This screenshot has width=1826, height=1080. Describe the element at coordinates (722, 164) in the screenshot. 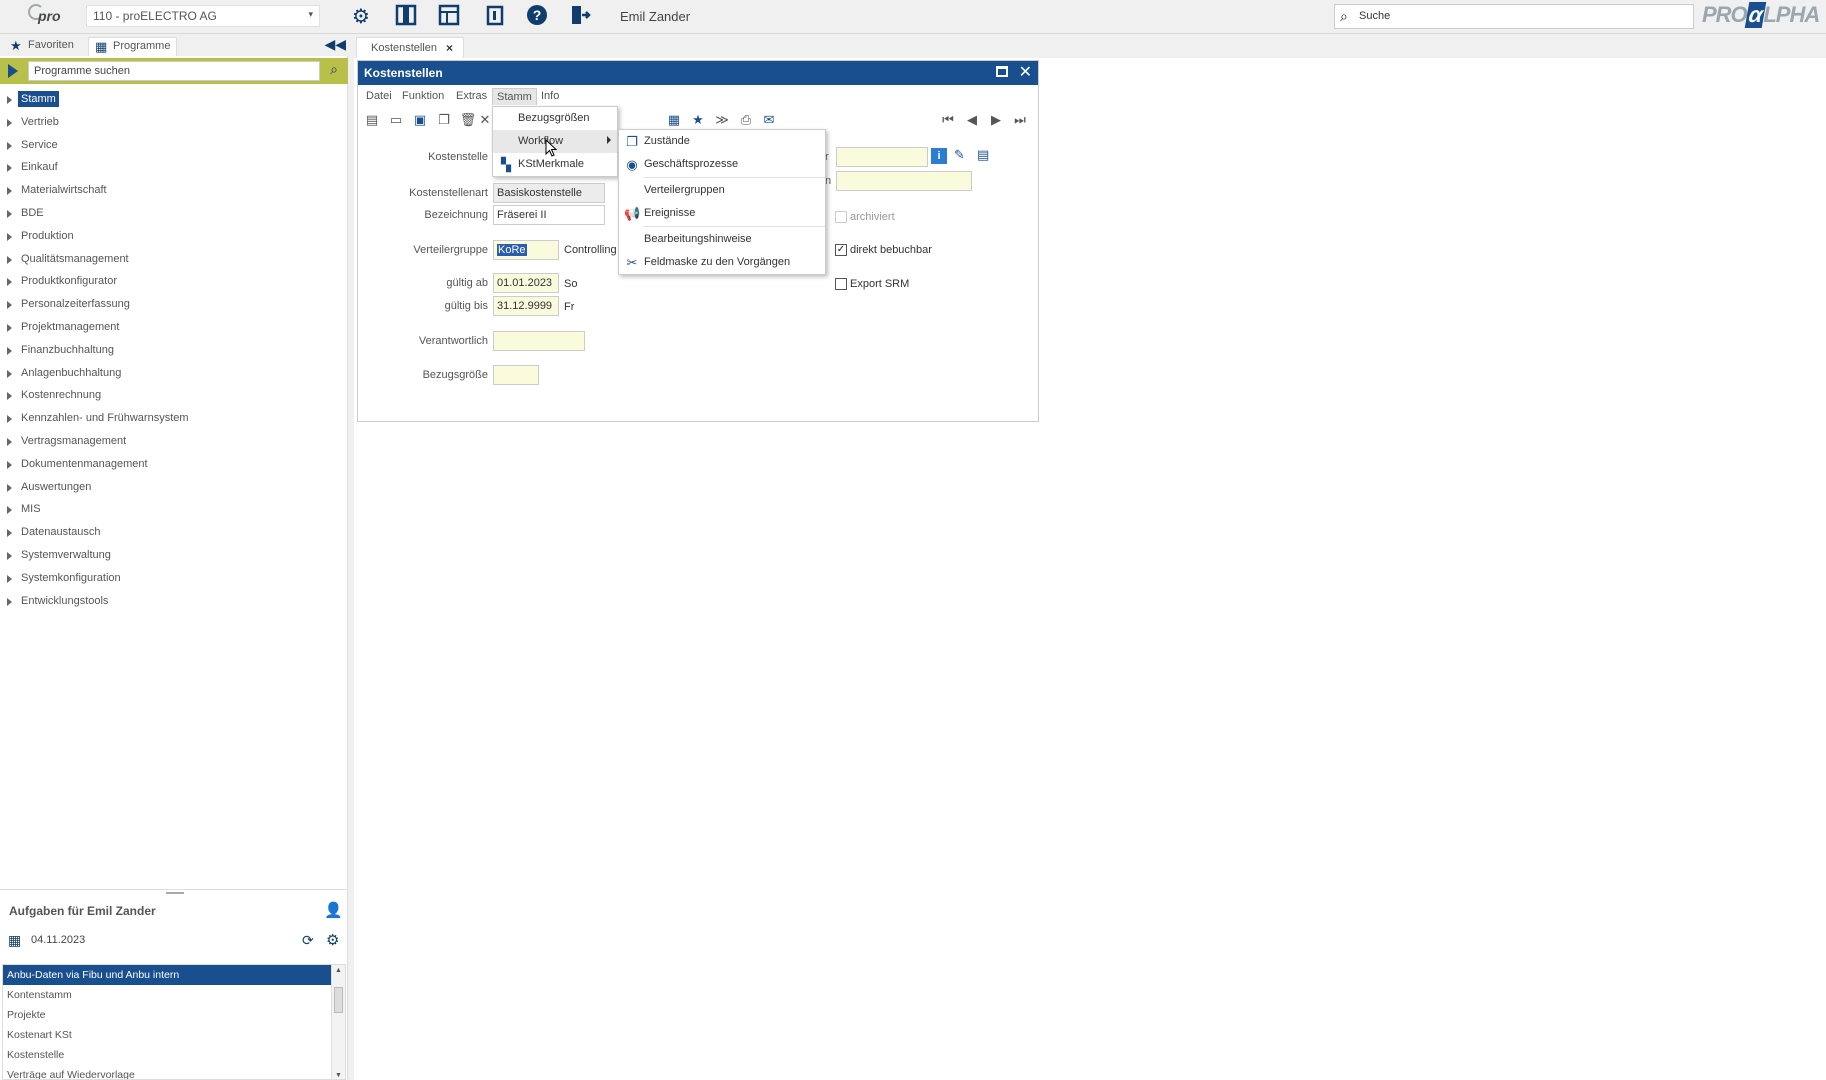

I see `menu-item-geschaeftsprozesse: ◉ Geschäftsprozesse` at that location.